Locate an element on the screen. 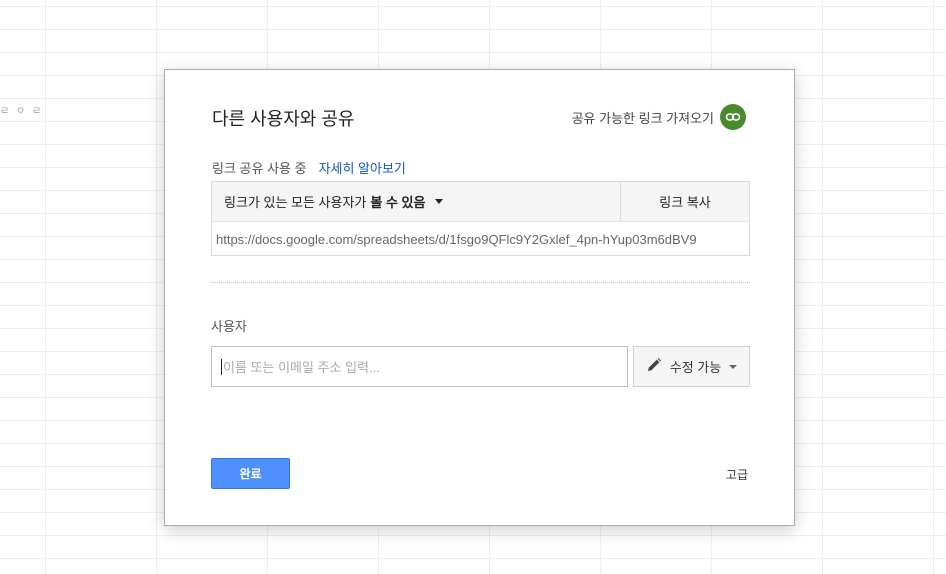 The height and width of the screenshot is (574, 946). permission-dropdown: 수정 가능 is located at coordinates (691, 366).